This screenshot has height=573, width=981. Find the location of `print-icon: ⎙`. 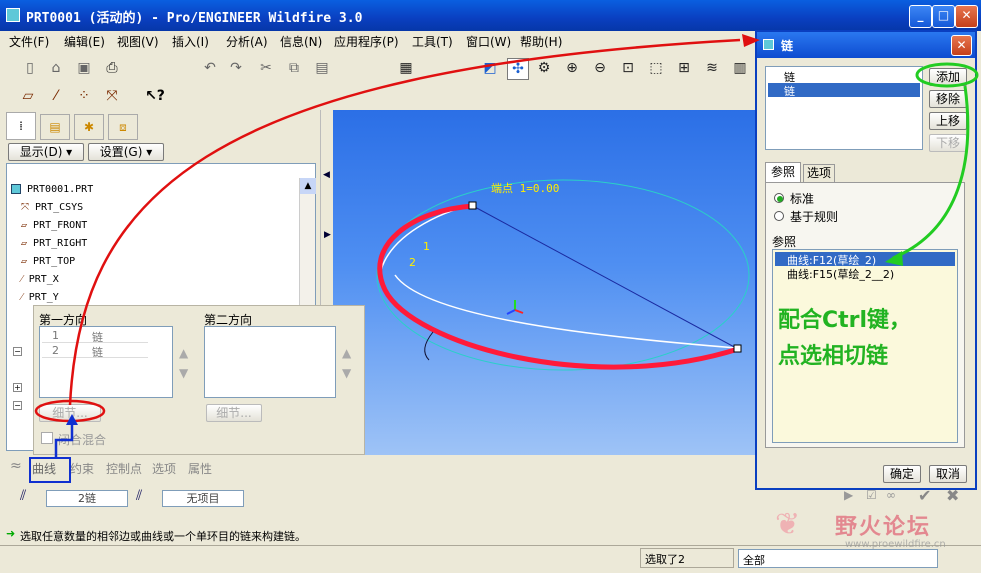

print-icon: ⎙ is located at coordinates (112, 68).